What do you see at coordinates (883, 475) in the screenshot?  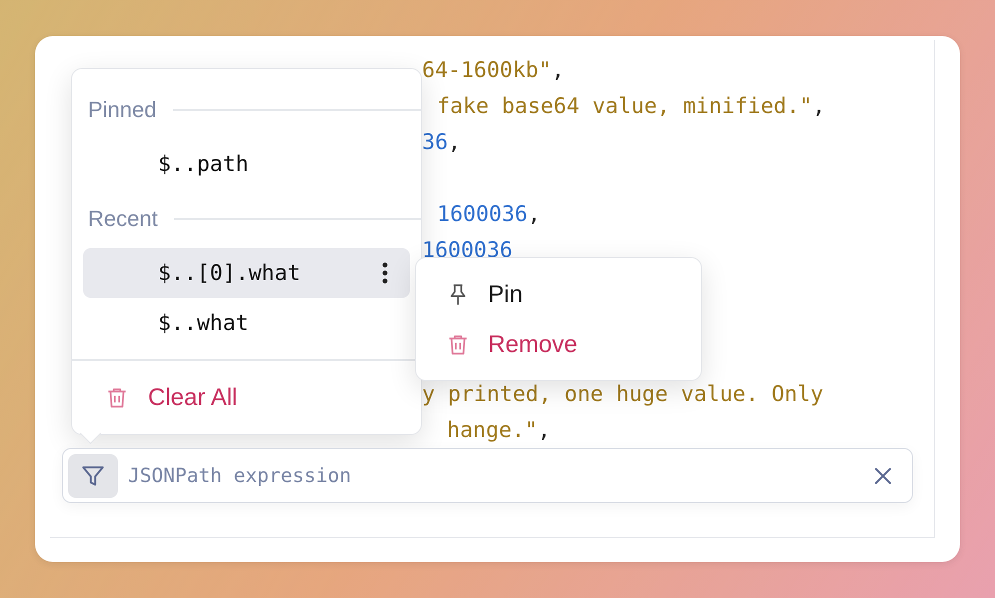 I see `close-icon` at bounding box center [883, 475].